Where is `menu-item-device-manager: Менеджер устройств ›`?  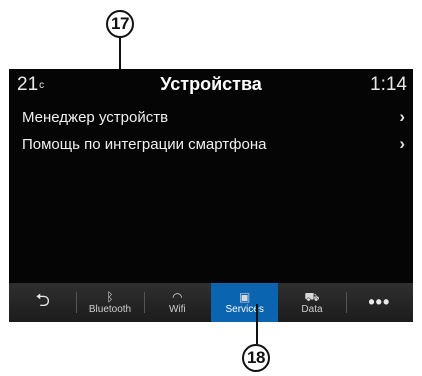 menu-item-device-manager: Менеджер устройств › is located at coordinates (211, 117).